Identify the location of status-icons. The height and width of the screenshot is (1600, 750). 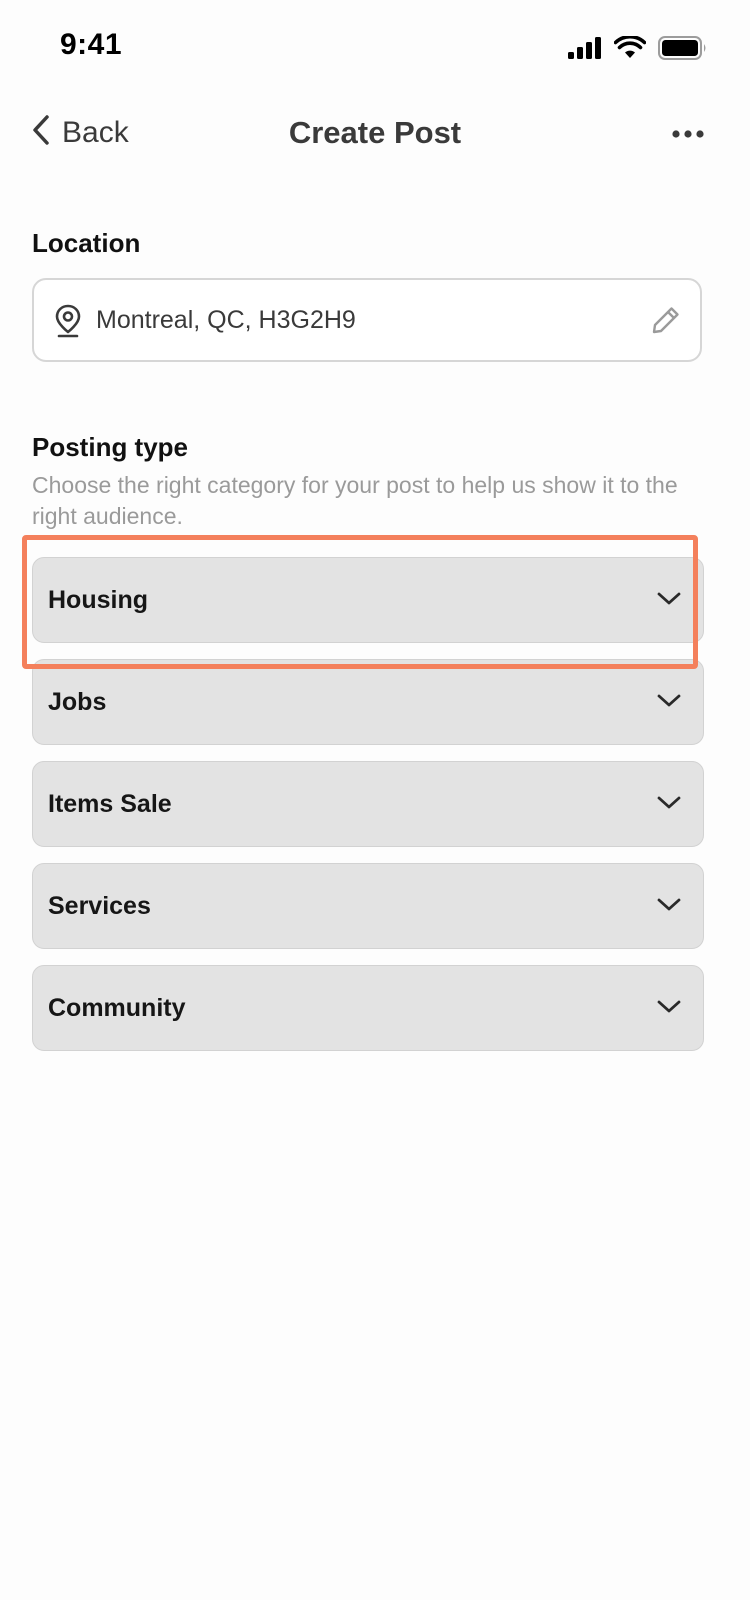
(638, 49).